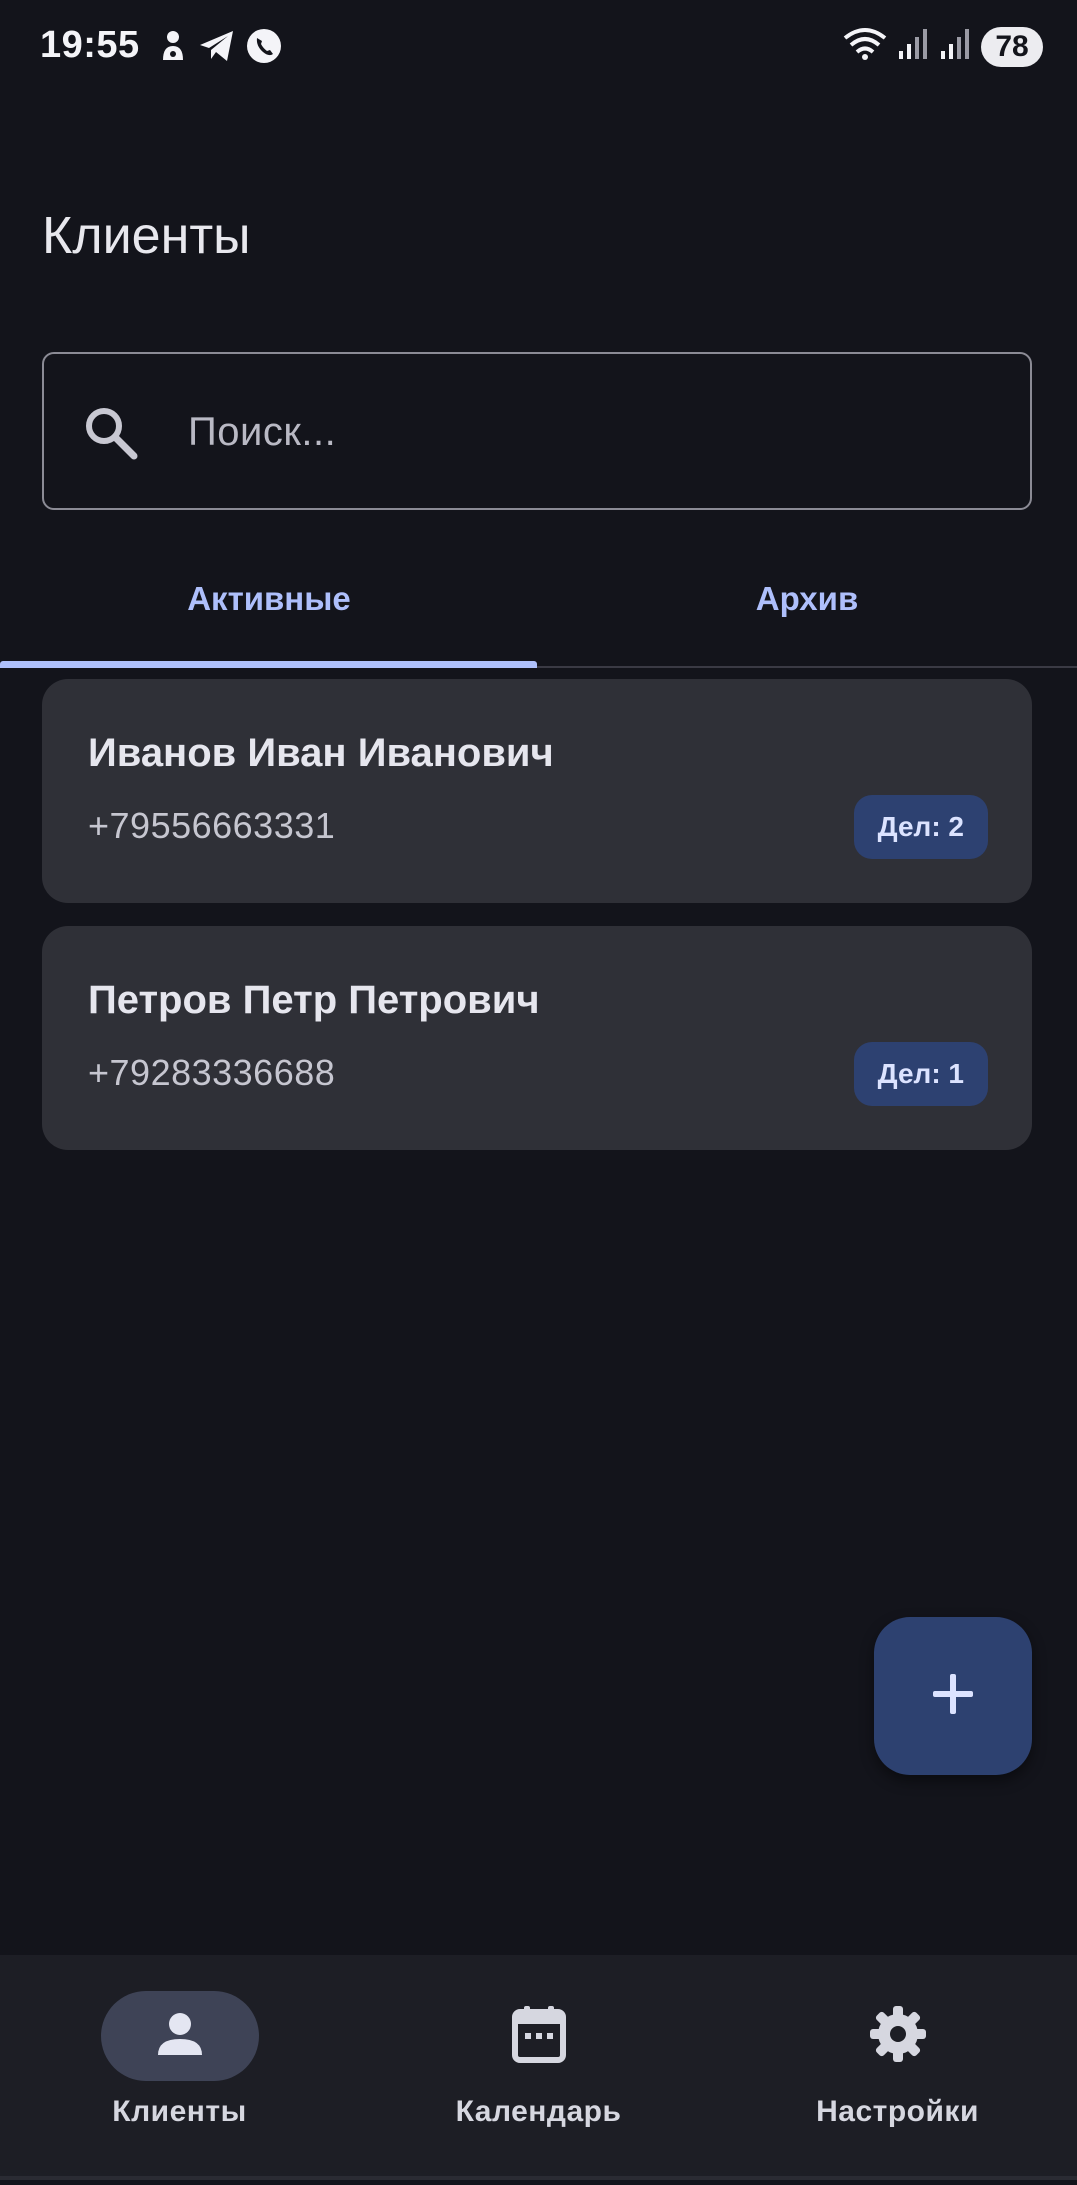 The image size is (1077, 2185). What do you see at coordinates (1012, 46) in the screenshot?
I see `battery-indicator: 78` at bounding box center [1012, 46].